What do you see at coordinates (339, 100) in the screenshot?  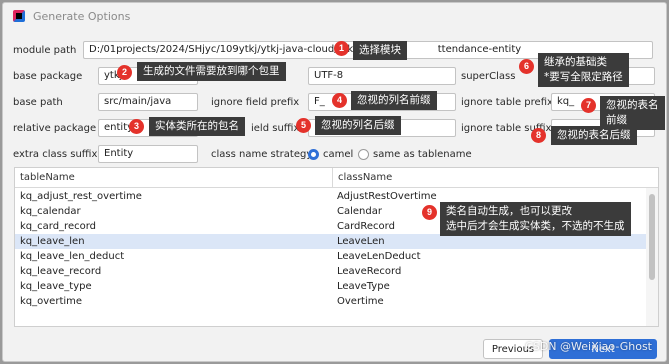 I see `annotation-badge-4: 4` at bounding box center [339, 100].